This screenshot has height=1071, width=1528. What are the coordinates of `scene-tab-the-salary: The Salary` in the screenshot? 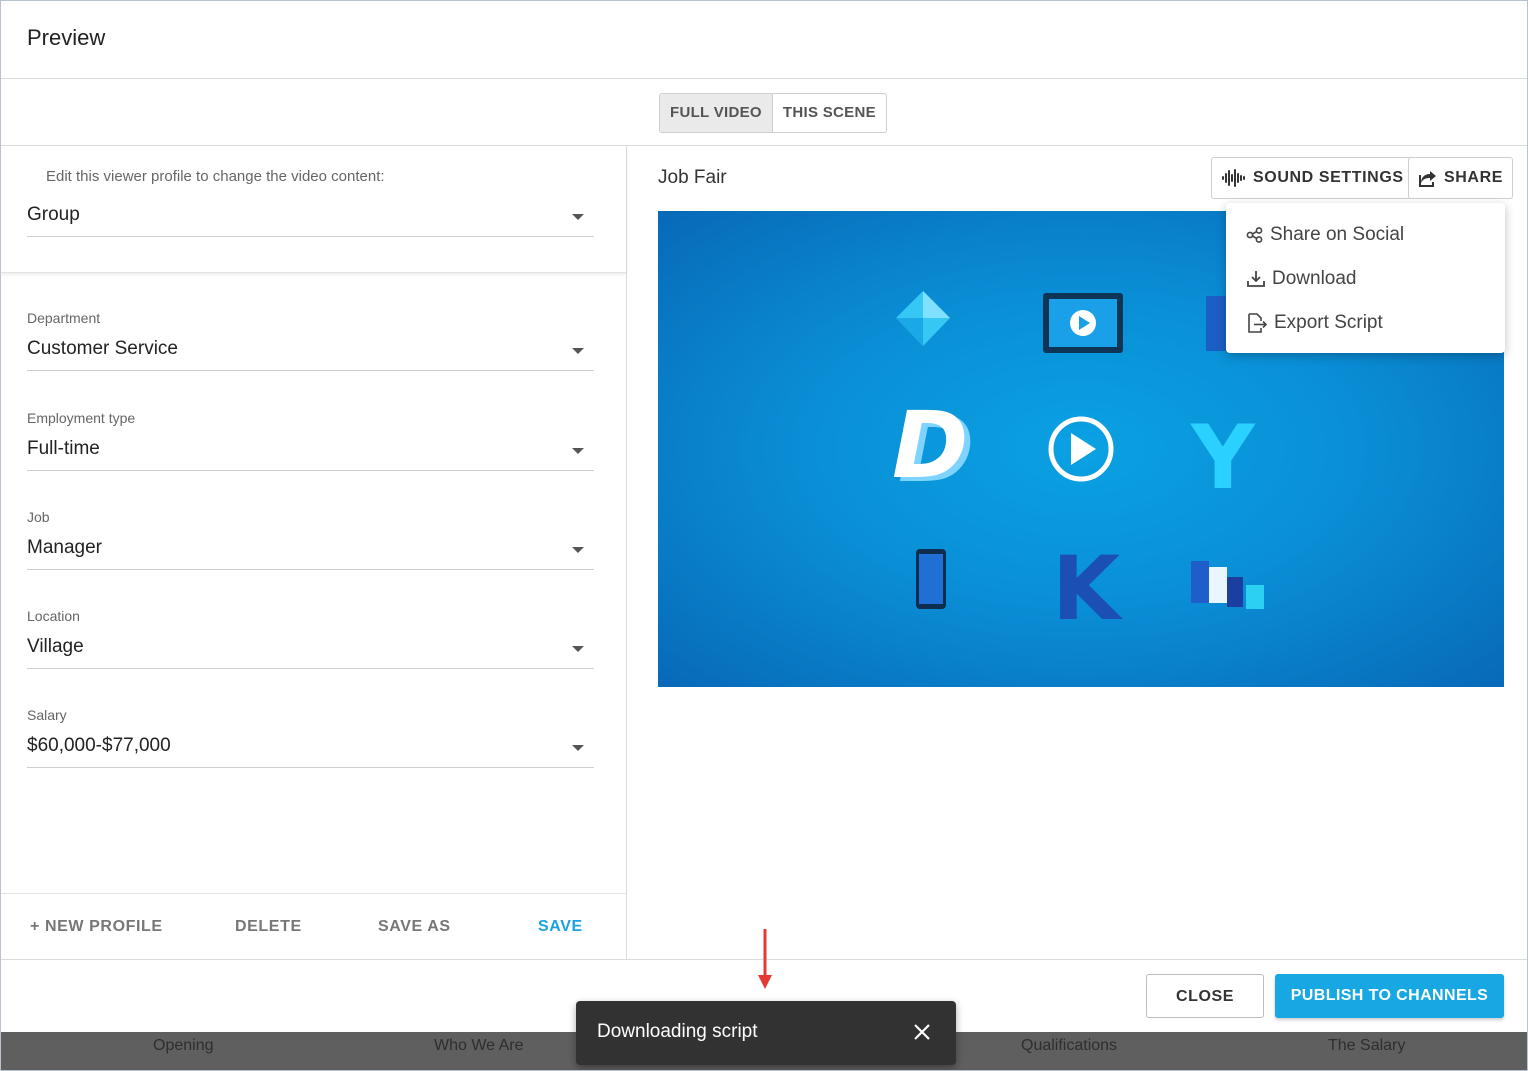 It's located at (1366, 1046).